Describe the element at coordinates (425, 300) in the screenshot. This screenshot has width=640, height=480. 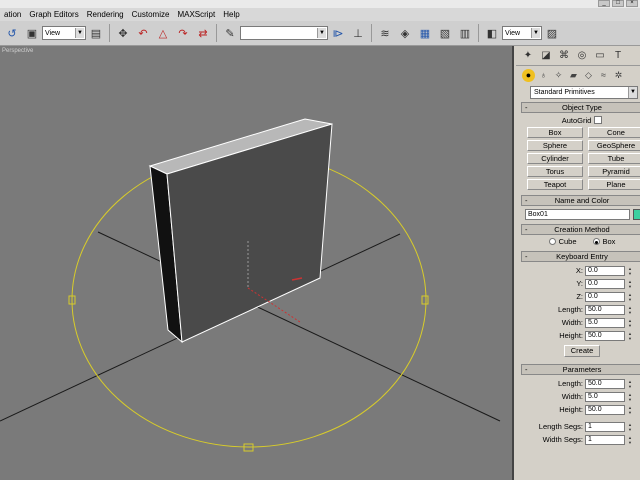
I see `gizmo-handle-right` at that location.